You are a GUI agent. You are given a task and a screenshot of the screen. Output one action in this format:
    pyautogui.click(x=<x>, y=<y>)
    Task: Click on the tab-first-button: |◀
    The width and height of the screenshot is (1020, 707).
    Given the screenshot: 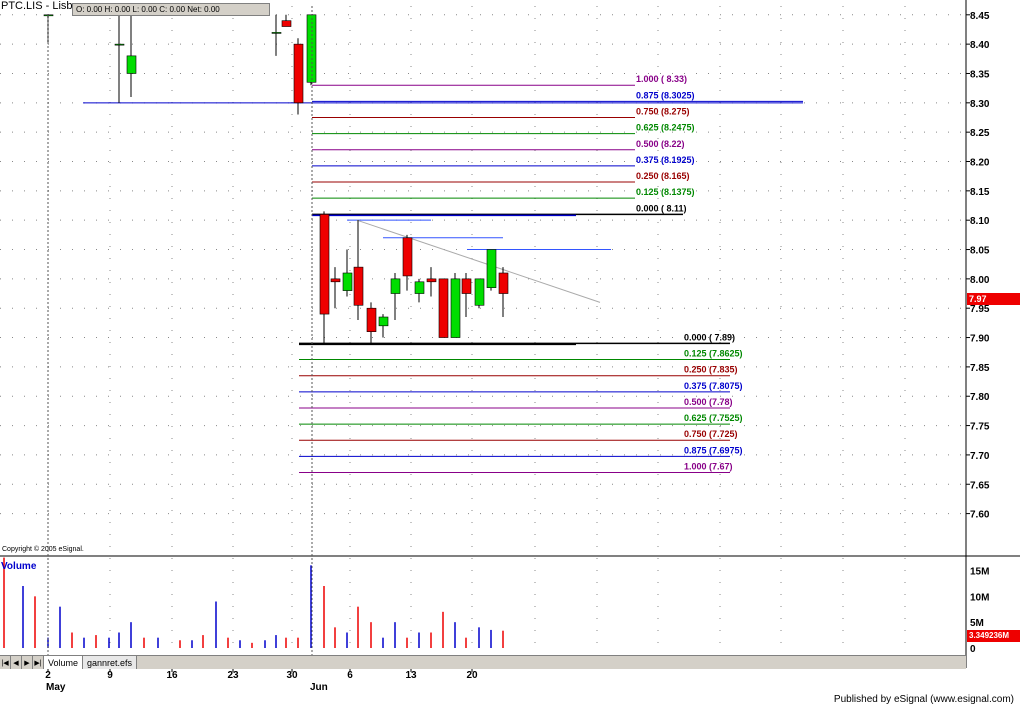 What is the action you would take?
    pyautogui.click(x=5, y=662)
    